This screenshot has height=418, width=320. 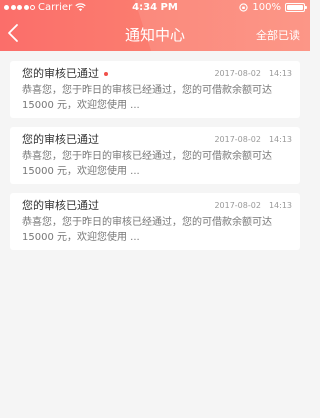 What do you see at coordinates (155, 33) in the screenshot?
I see `nav-bar: 通知中心 全部已读` at bounding box center [155, 33].